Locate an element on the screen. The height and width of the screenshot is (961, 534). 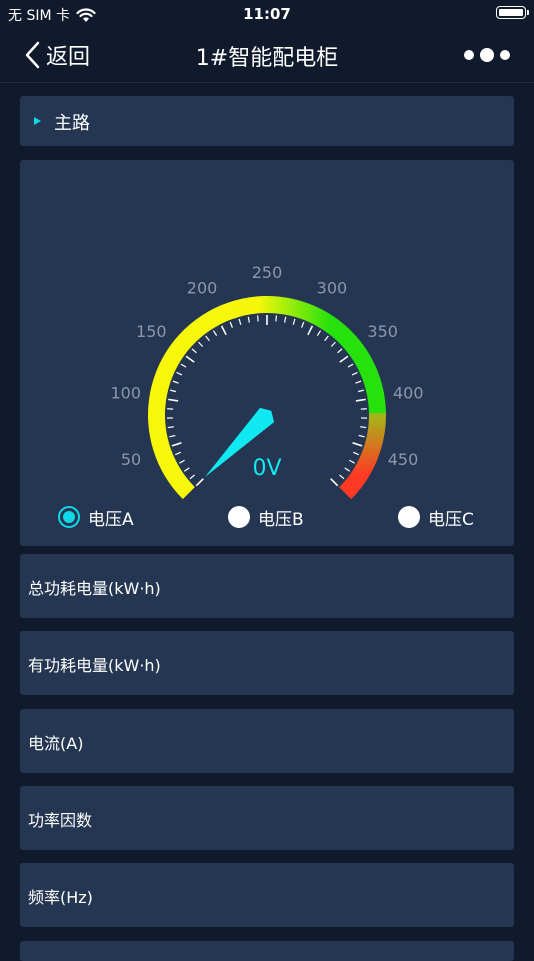
radio-label: 电压B is located at coordinates (281, 517).